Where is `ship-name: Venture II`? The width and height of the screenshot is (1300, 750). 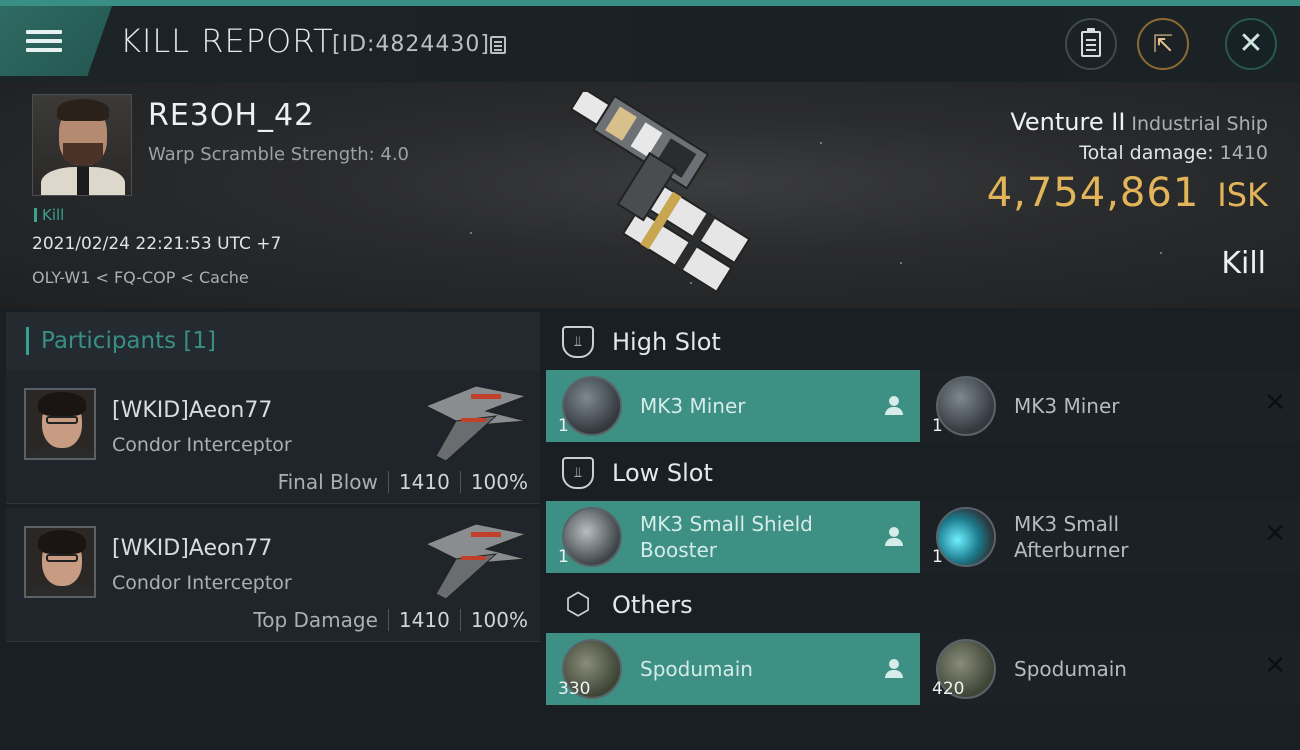
ship-name: Venture II is located at coordinates (1068, 122).